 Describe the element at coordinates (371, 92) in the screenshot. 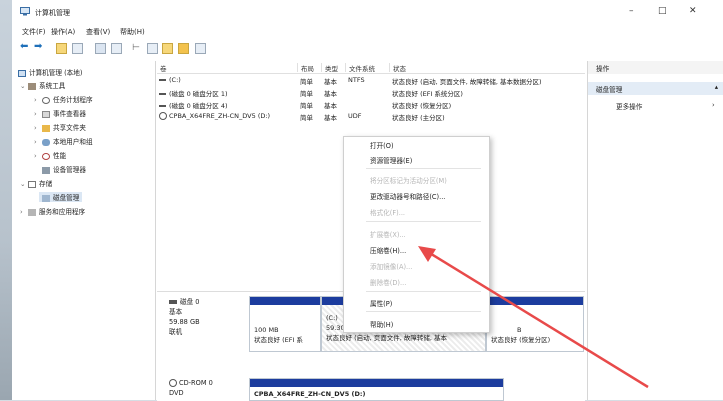

I see `volume-row: (磁盘 0 磁盘分区 1) 简单 基本 状态良好 (EFI 系统分区)` at that location.